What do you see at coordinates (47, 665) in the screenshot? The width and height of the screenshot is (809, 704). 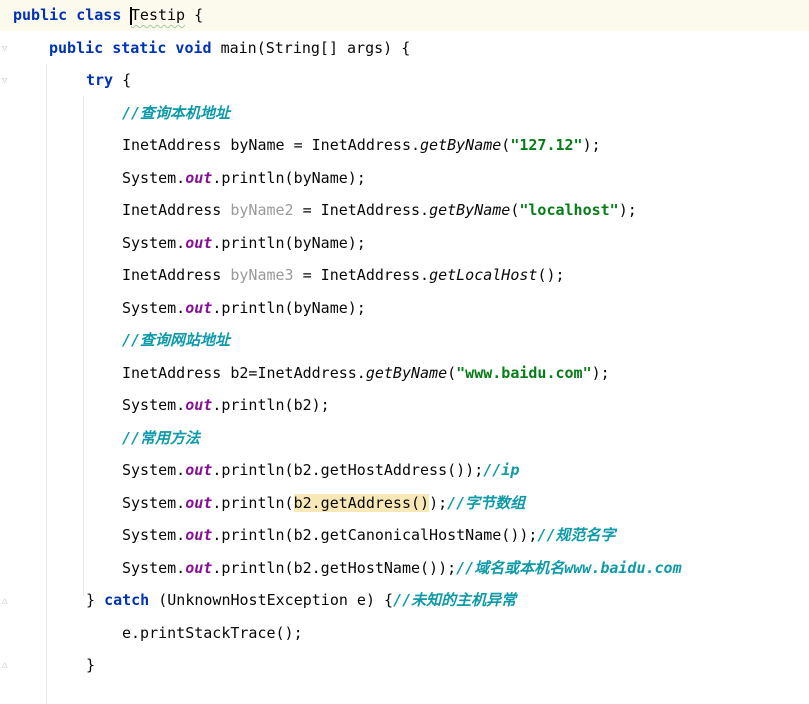 I see `code-line: }` at bounding box center [47, 665].